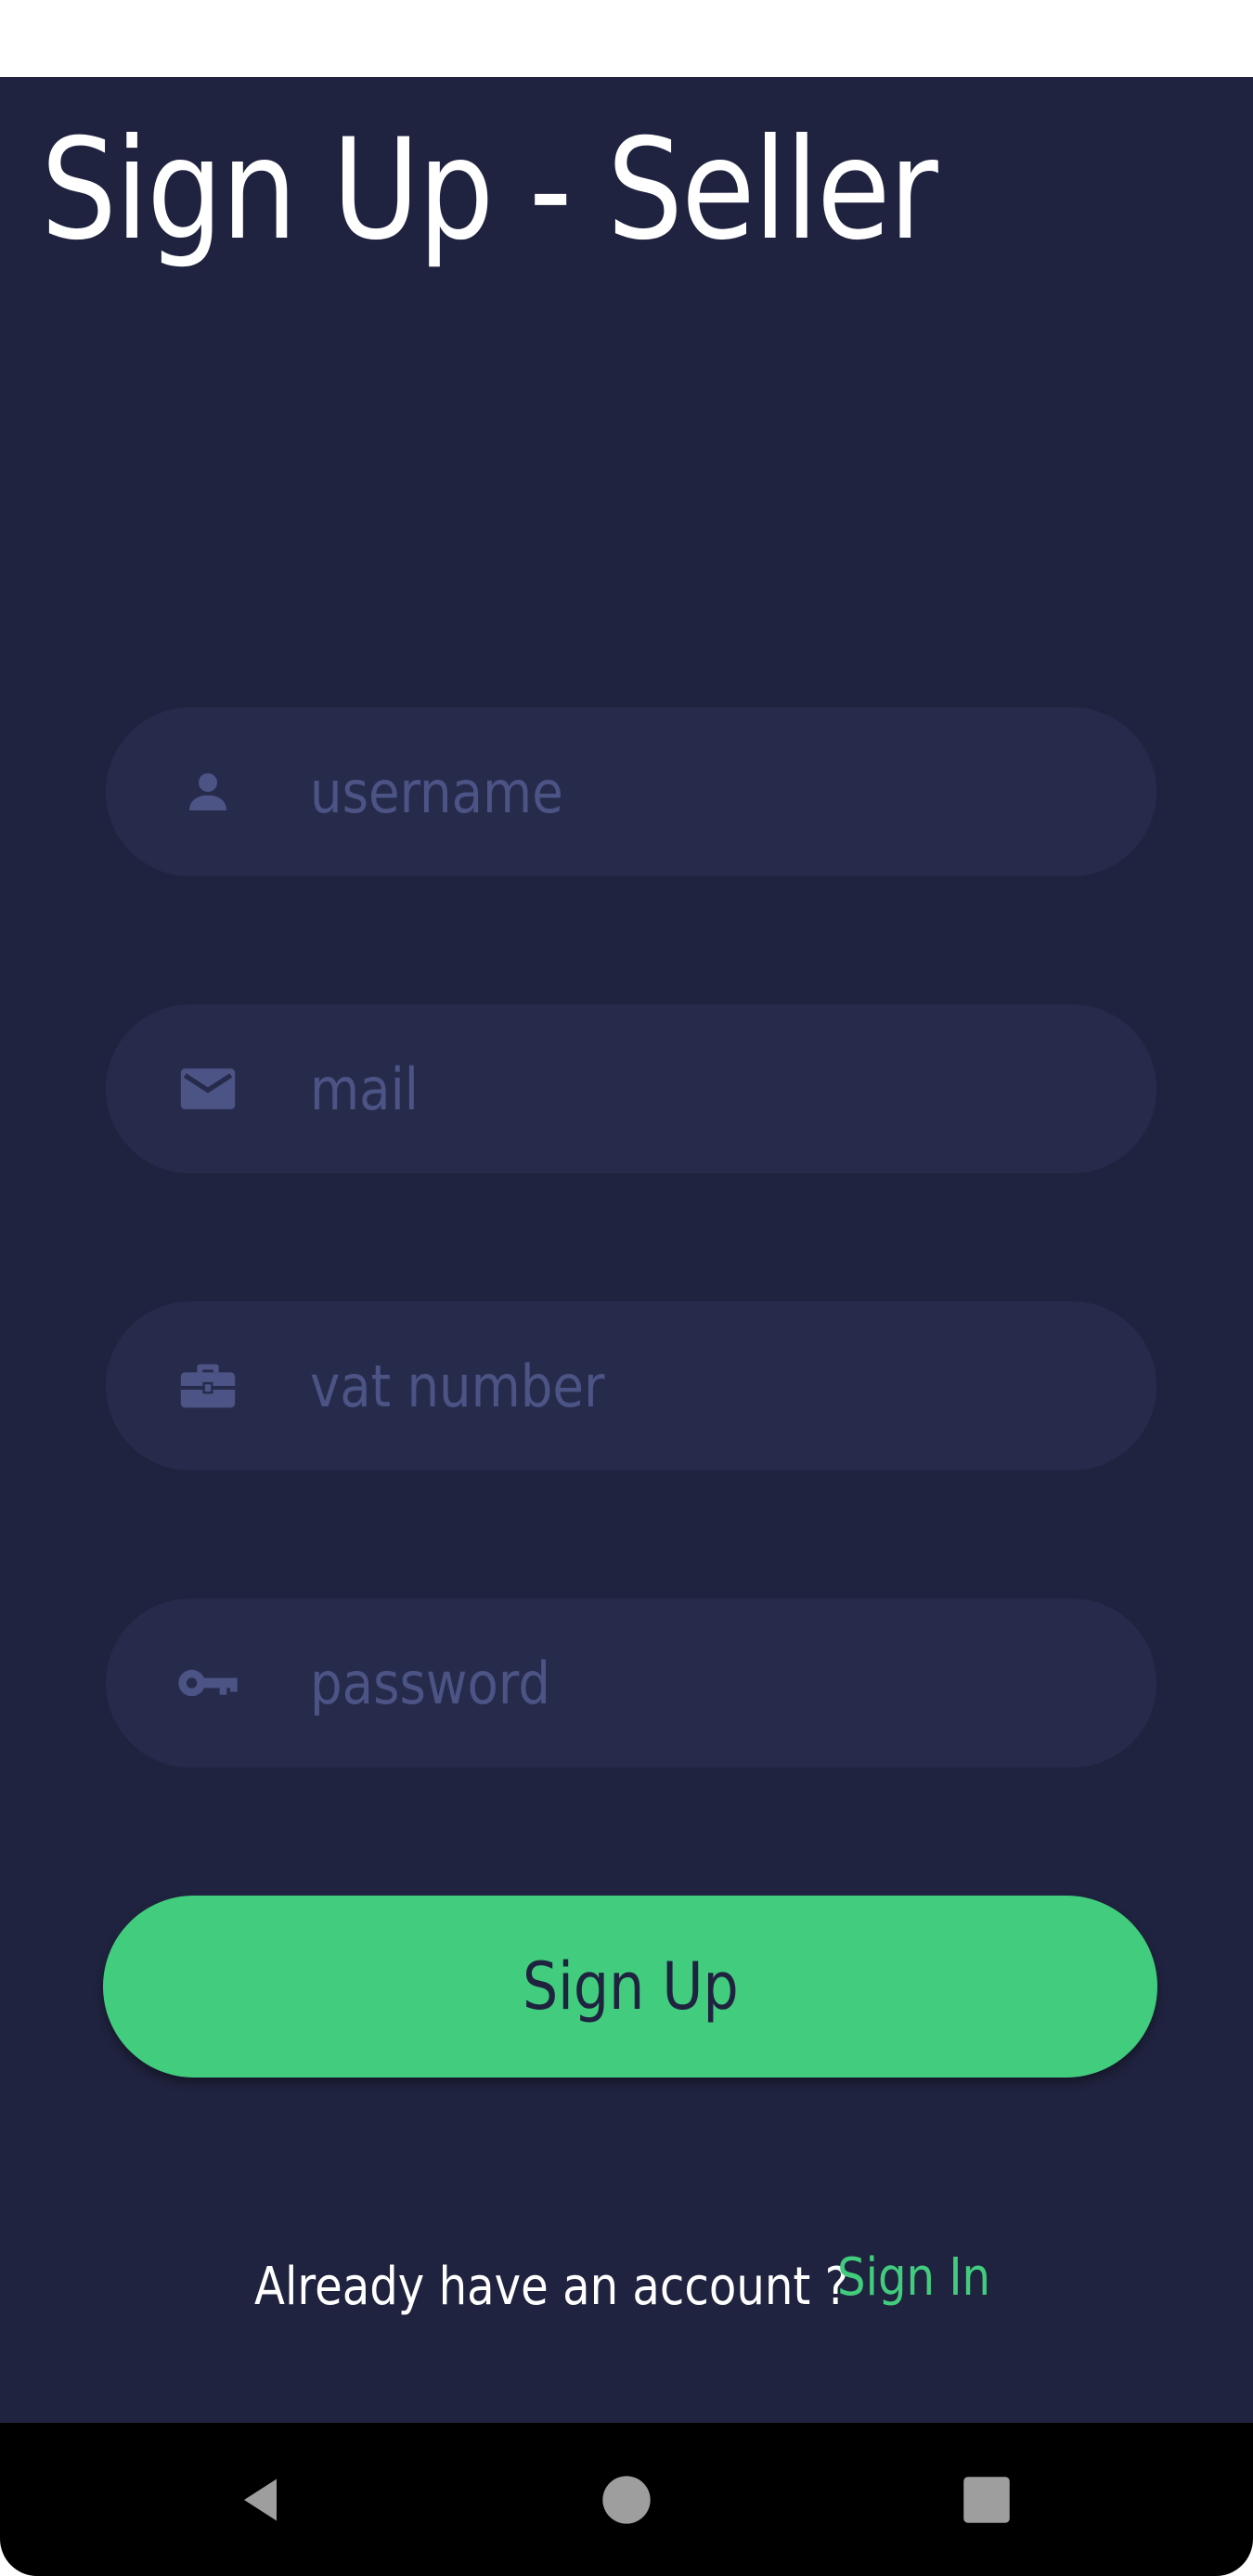 This screenshot has height=2576, width=1253. What do you see at coordinates (263, 2500) in the screenshot?
I see `back-icon` at bounding box center [263, 2500].